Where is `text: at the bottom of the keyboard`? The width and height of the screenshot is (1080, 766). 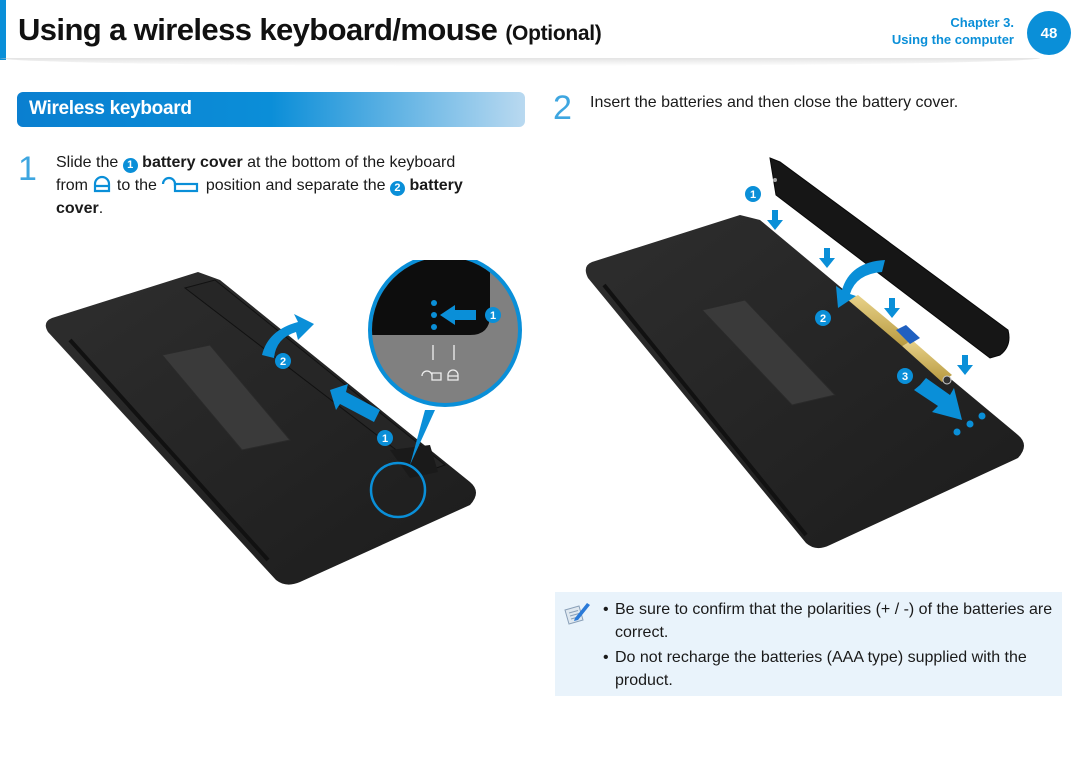
text: at the bottom of the keyboard is located at coordinates (351, 162).